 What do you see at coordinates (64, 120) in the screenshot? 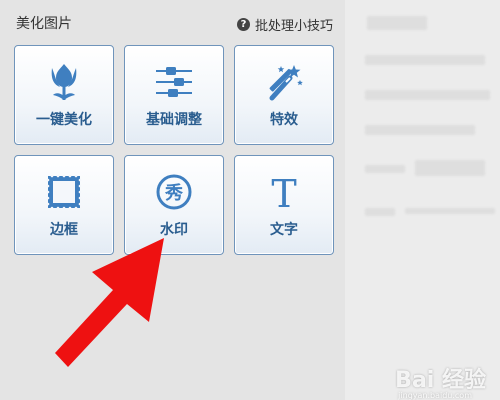
I see `tile-label: 一键美化` at bounding box center [64, 120].